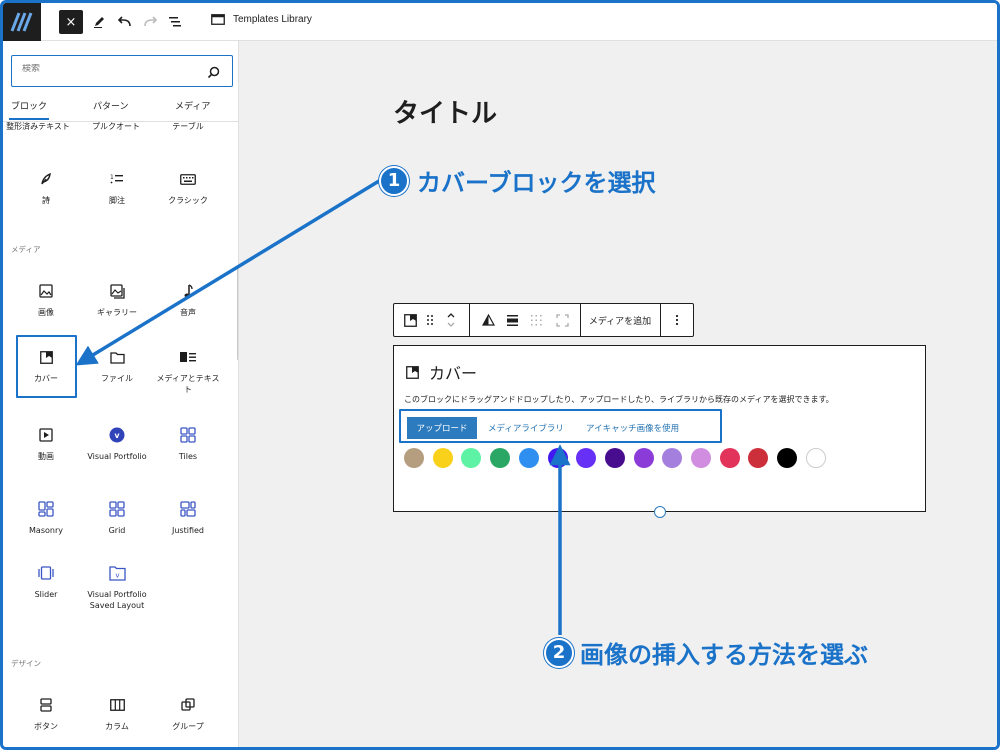  I want to click on undo-icon, so click(125, 22).